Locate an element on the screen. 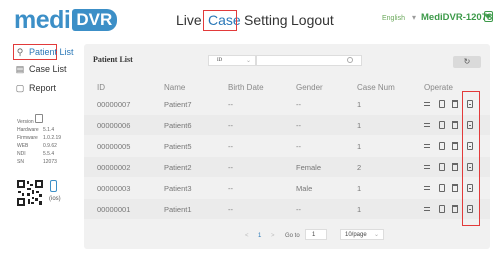  table-cell-id: 00000003 is located at coordinates (114, 188).